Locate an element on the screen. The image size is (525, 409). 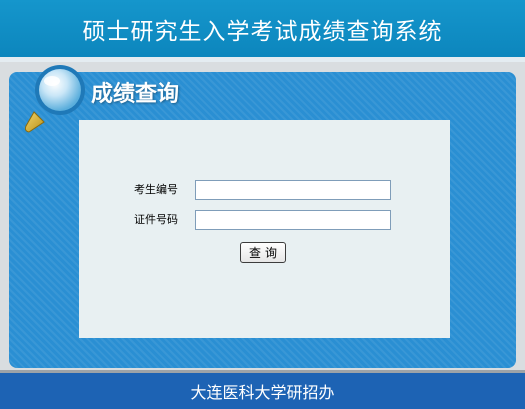
page-title: 硕士研究生入学考试成绩查询系统 is located at coordinates (262, 31).